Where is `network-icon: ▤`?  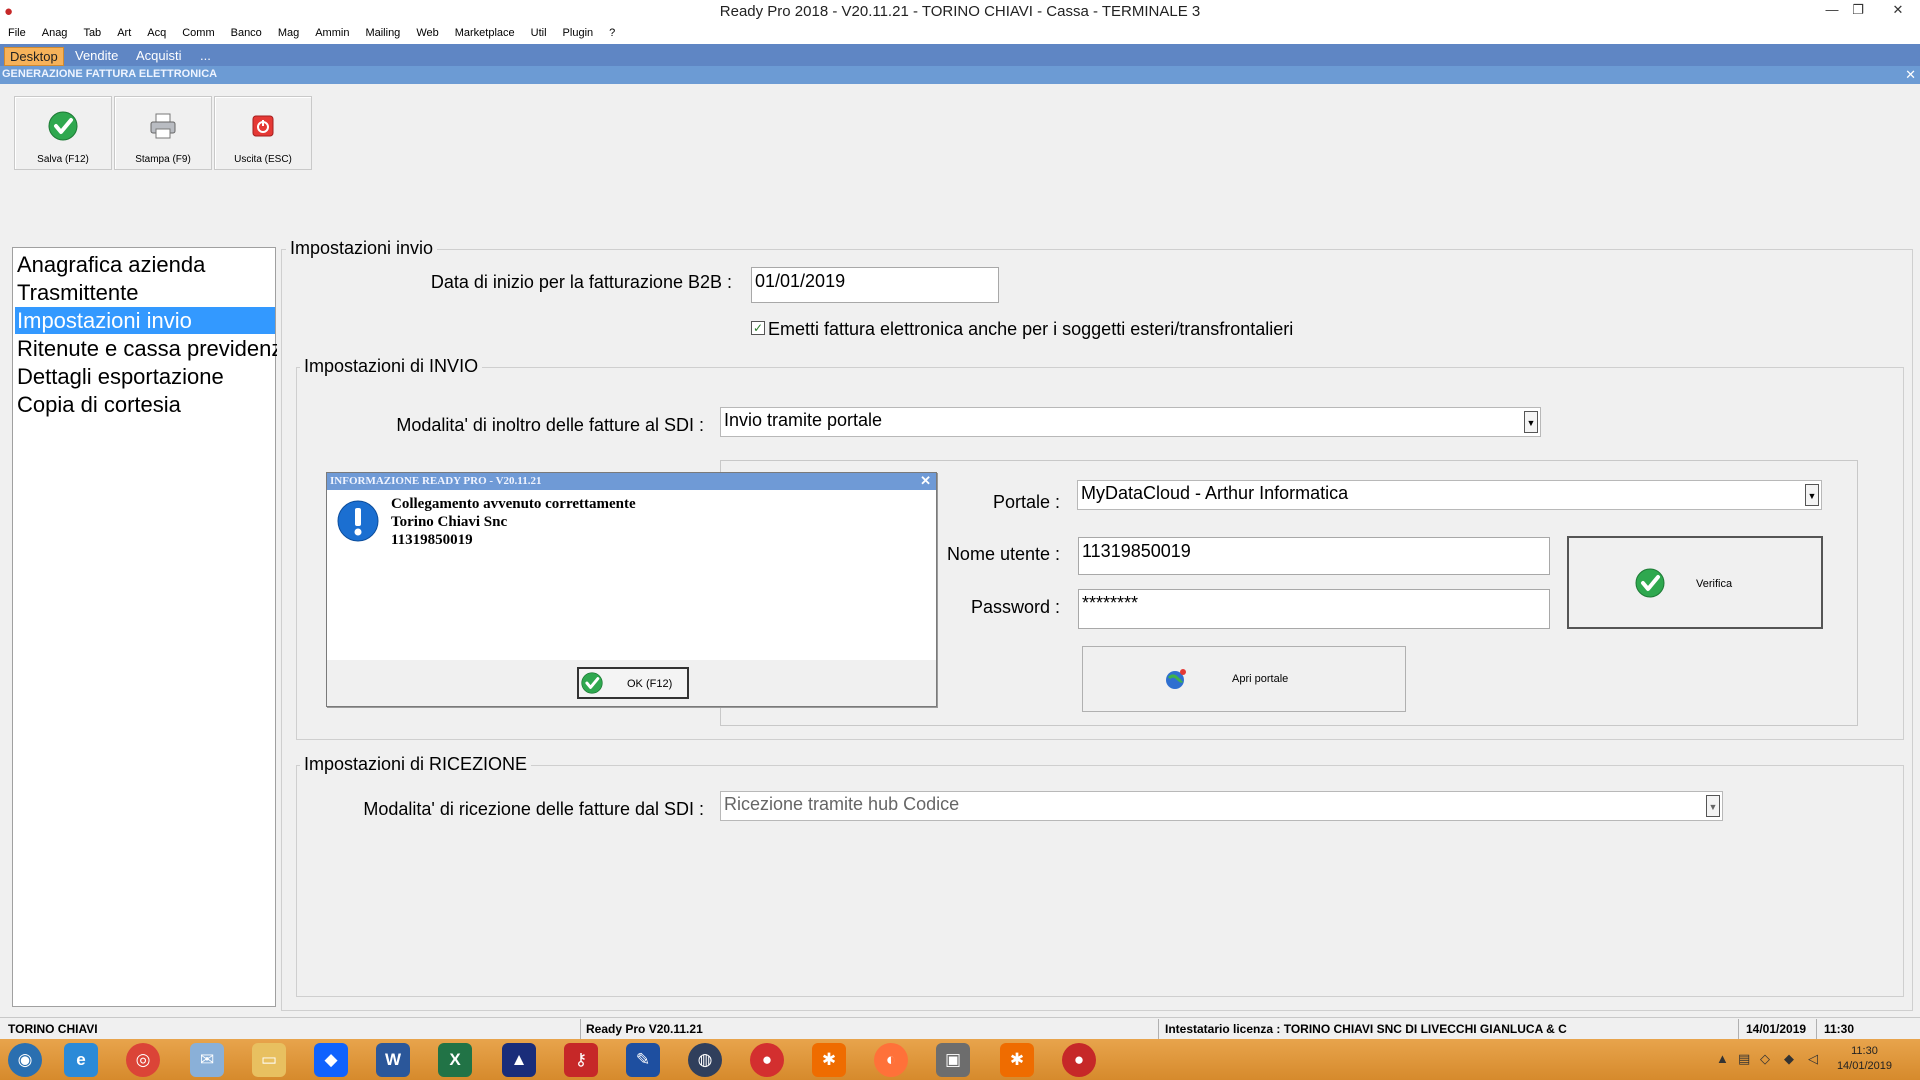 network-icon: ▤ is located at coordinates (1744, 1059).